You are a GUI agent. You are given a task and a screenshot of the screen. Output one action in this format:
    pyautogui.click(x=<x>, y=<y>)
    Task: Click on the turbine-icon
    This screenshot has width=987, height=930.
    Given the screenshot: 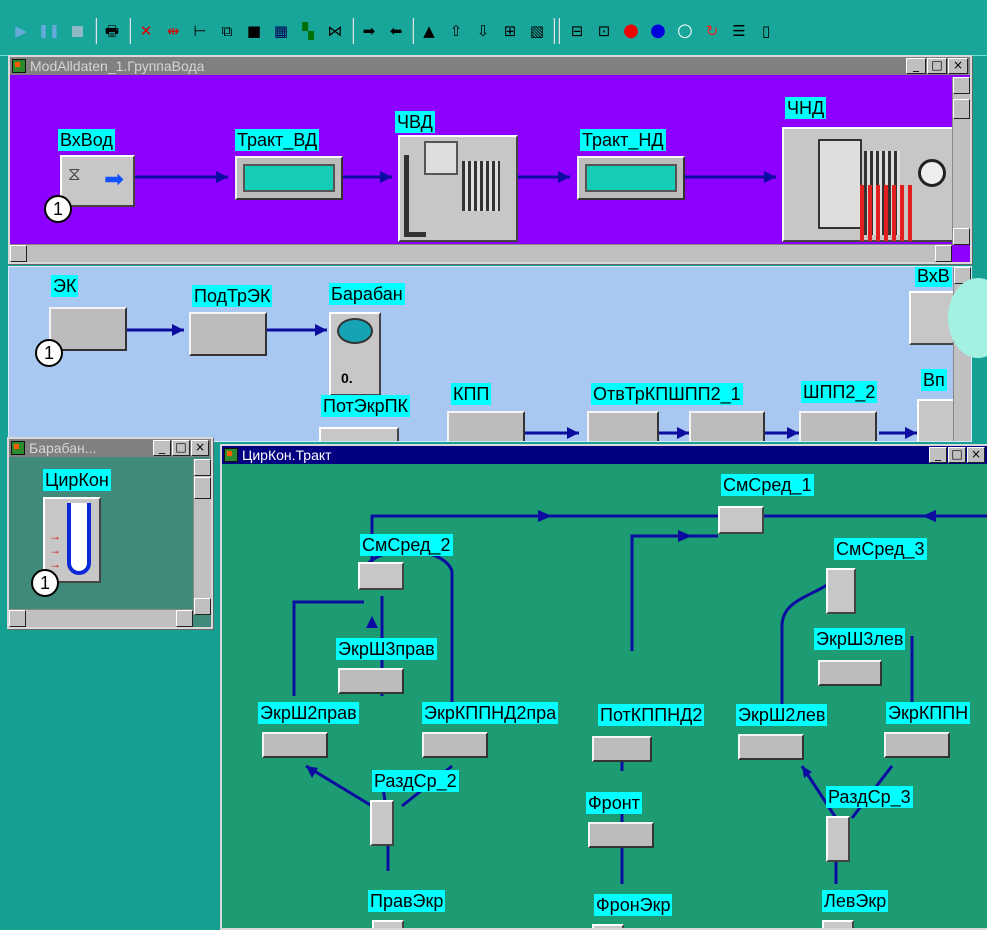 What is the action you would take?
    pyautogui.click(x=840, y=184)
    